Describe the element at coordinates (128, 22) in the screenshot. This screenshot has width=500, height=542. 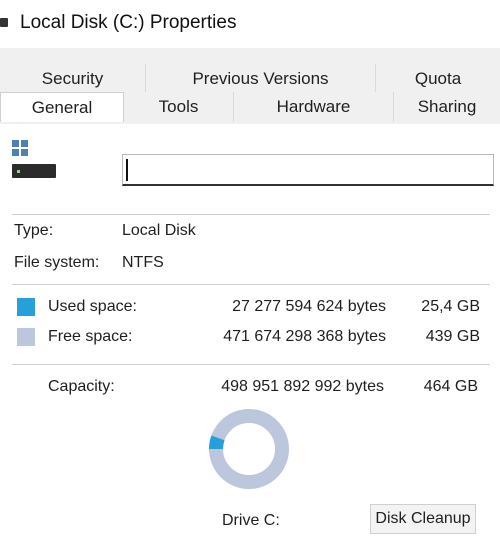
I see `window-title: Local Disk (C:) Properties` at that location.